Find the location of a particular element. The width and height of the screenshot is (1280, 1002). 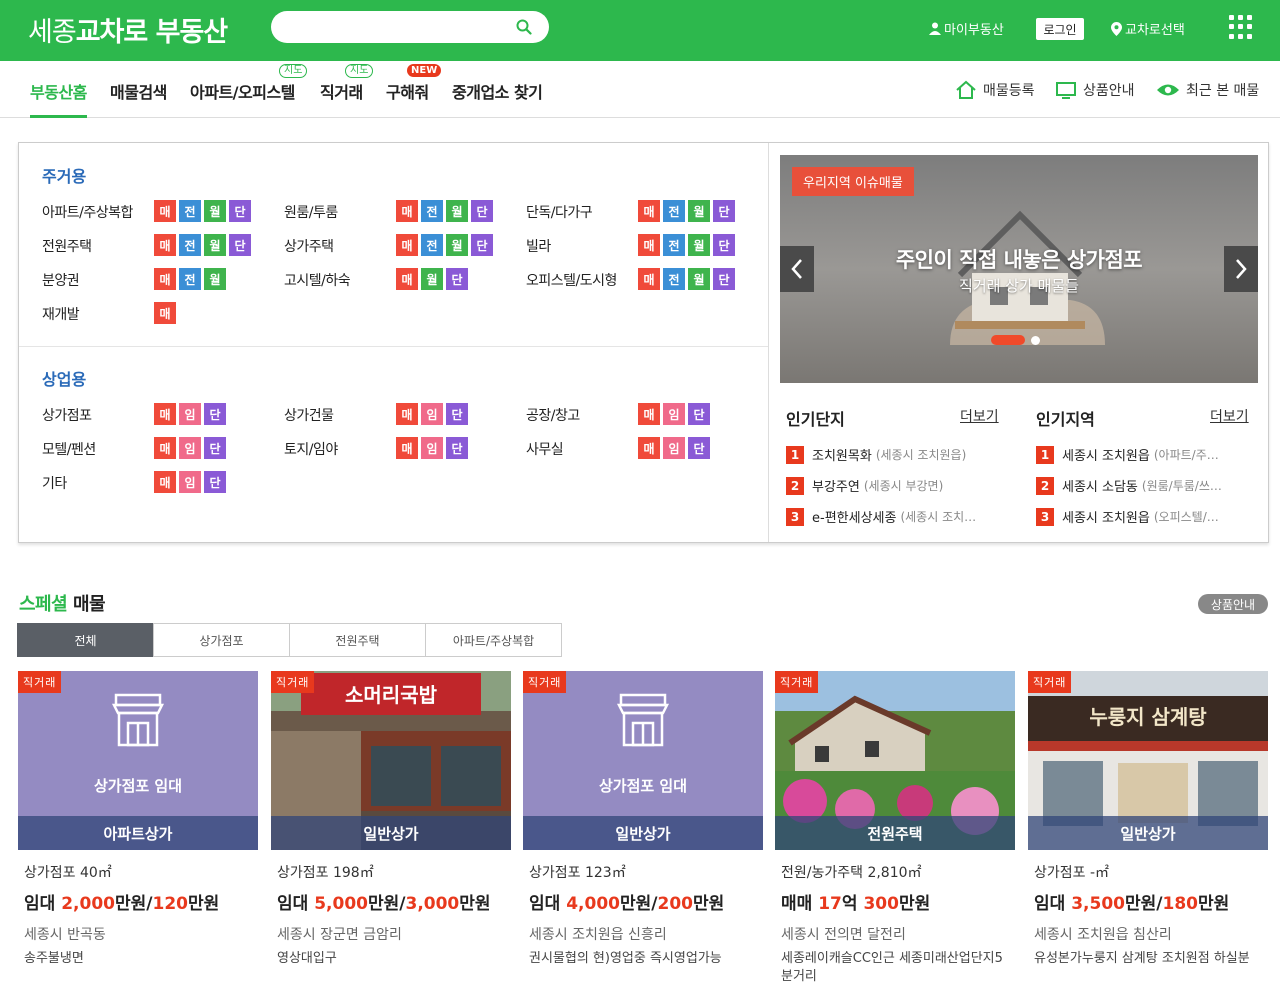

category-name: 재개발 is located at coordinates (61, 314).